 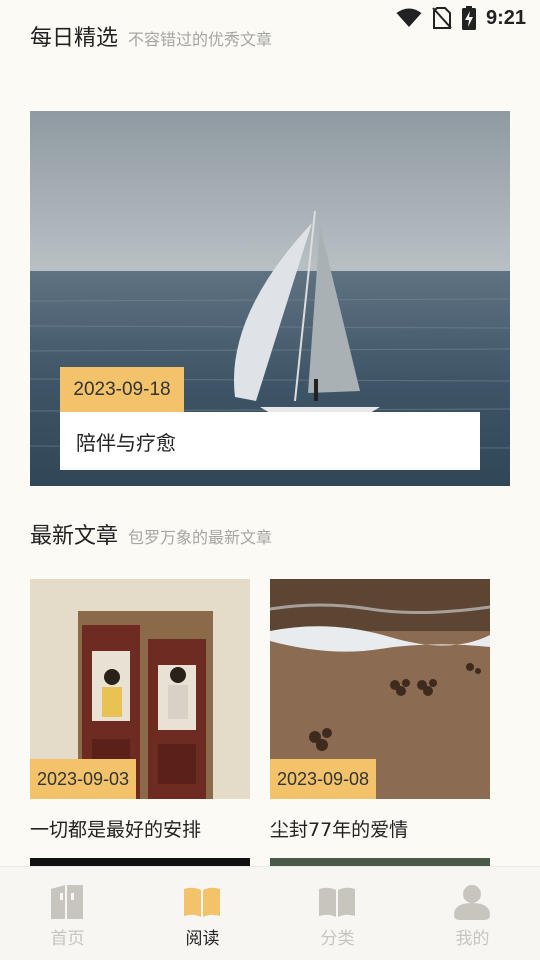 What do you see at coordinates (67, 902) in the screenshot?
I see `home-icon` at bounding box center [67, 902].